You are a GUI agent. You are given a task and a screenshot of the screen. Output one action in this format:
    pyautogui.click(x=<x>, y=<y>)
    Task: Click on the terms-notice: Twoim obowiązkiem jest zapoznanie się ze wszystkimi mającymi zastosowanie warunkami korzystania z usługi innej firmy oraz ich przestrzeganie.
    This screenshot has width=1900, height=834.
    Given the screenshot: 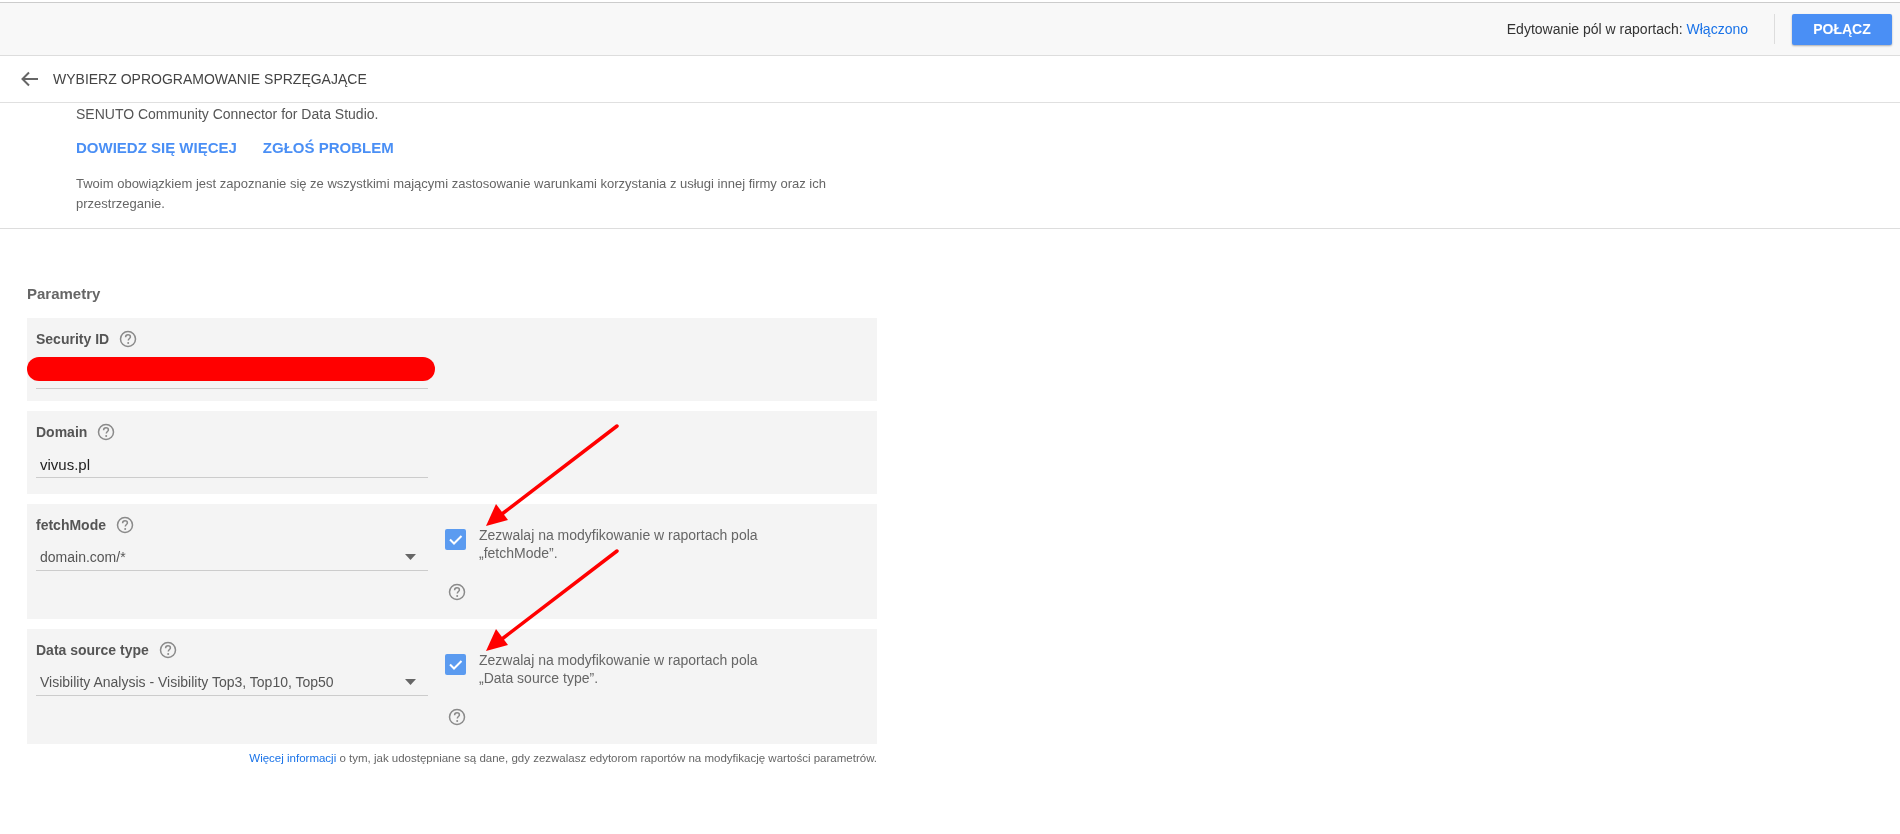 What is the action you would take?
    pyautogui.click(x=451, y=194)
    